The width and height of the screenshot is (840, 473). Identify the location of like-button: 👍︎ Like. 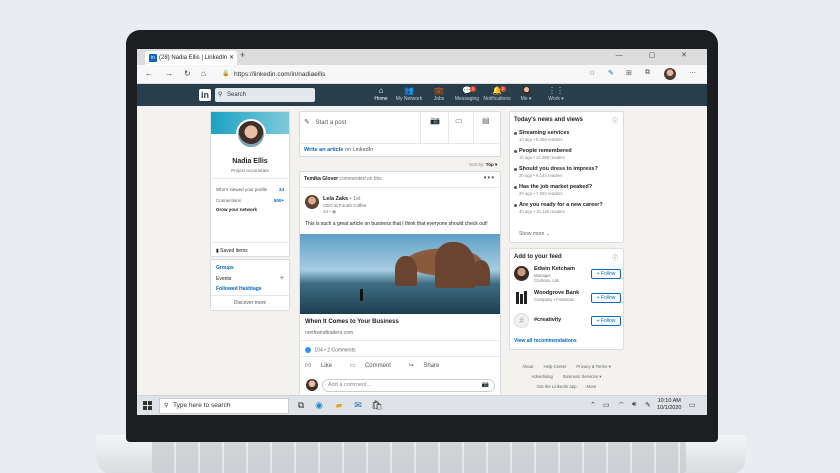
(322, 366).